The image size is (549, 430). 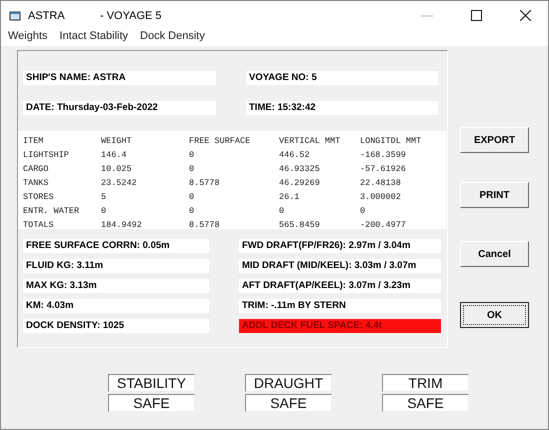 What do you see at coordinates (383, 169) in the screenshot?
I see `table-cell-text: -57.61926` at bounding box center [383, 169].